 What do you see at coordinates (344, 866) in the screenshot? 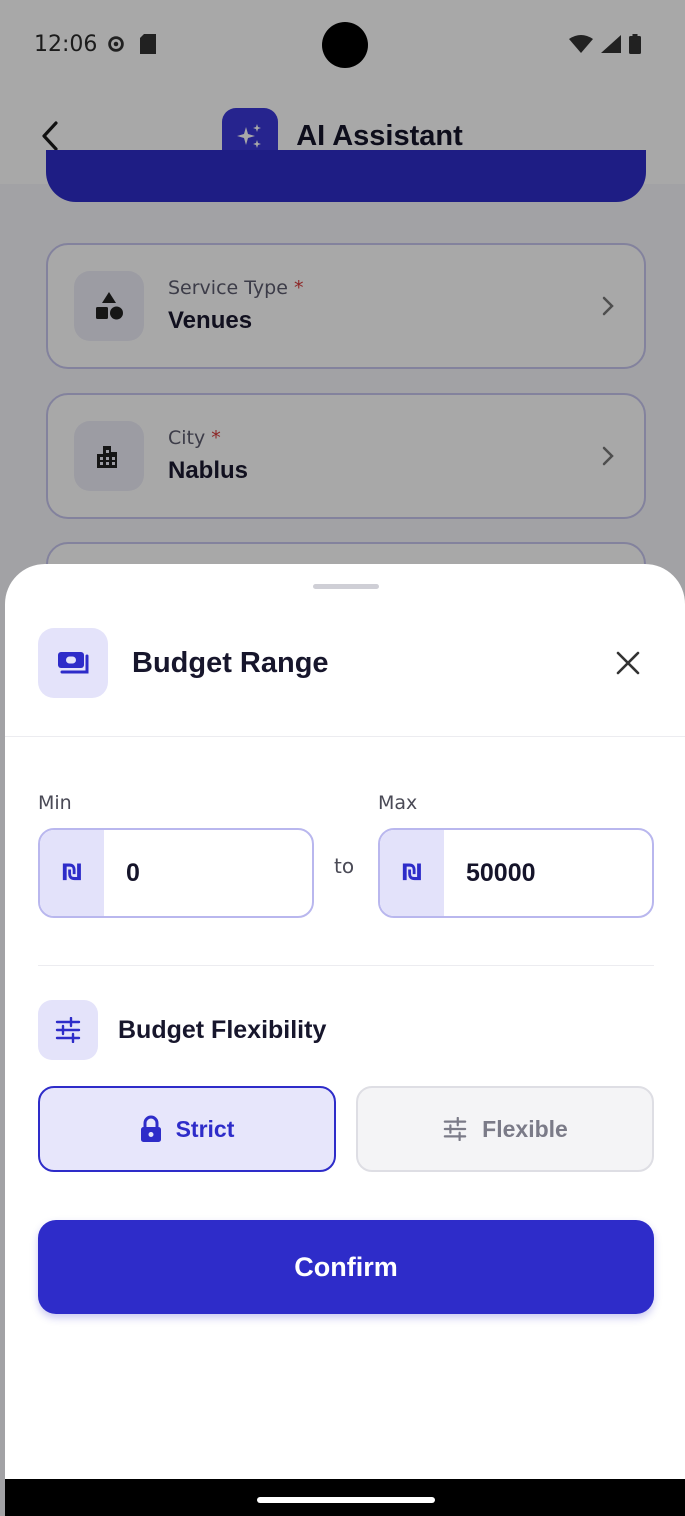
I see `range-separator: to` at bounding box center [344, 866].